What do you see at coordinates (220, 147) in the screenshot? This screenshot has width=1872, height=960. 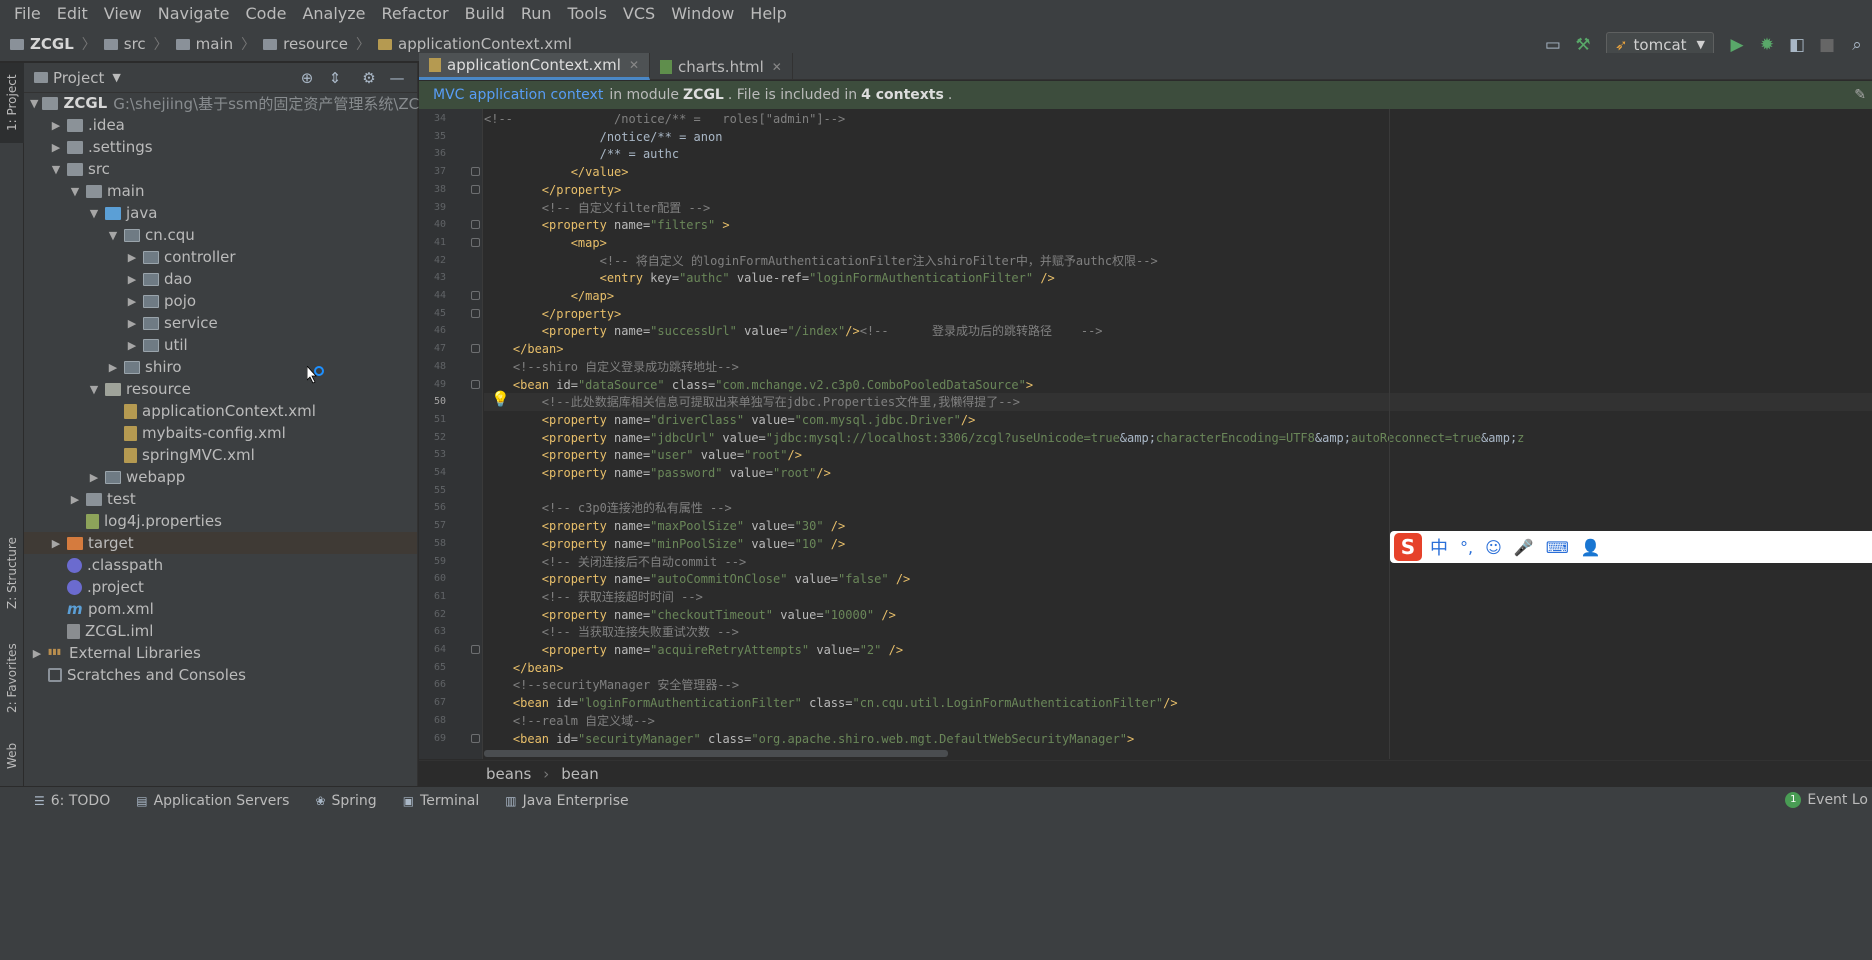 I see `tree-item: ▶ .settings` at bounding box center [220, 147].